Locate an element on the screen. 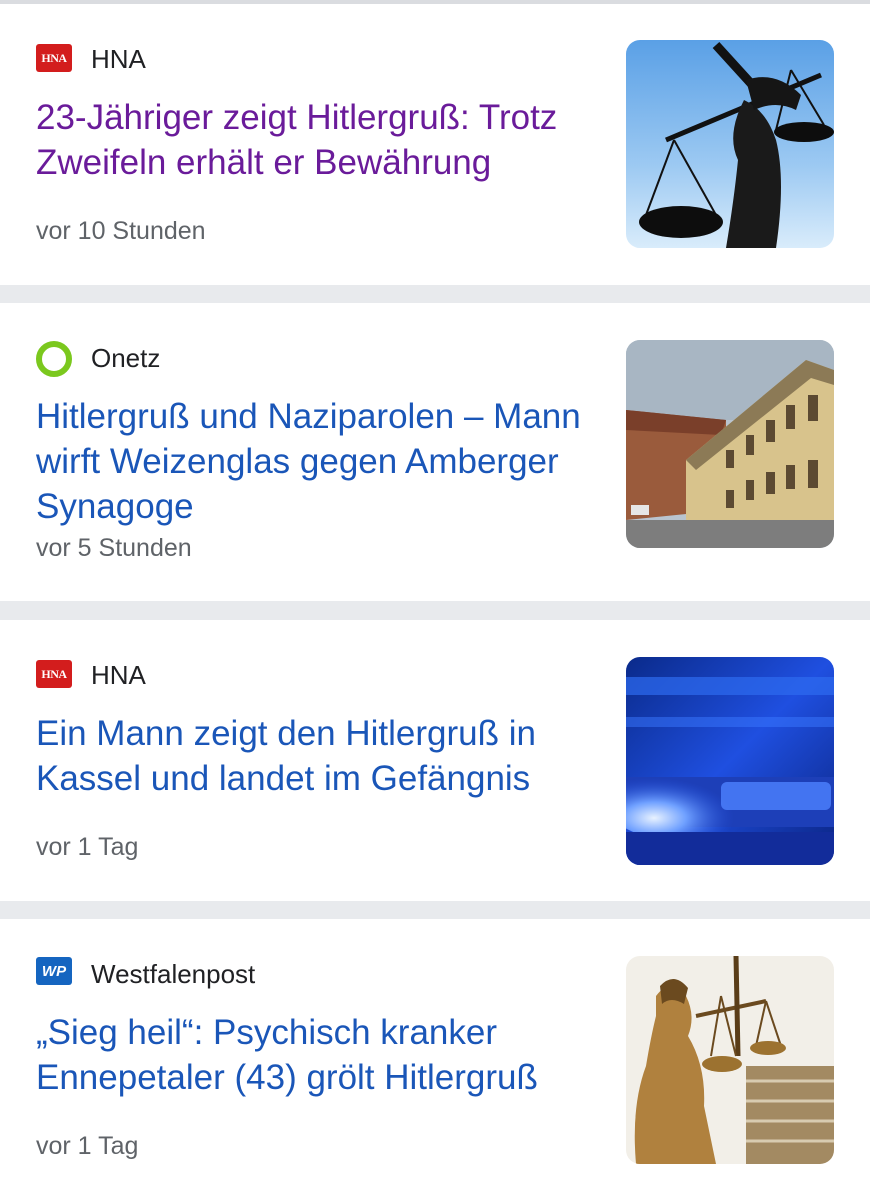 The height and width of the screenshot is (1200, 870). onetz-logo-icon is located at coordinates (54, 359).